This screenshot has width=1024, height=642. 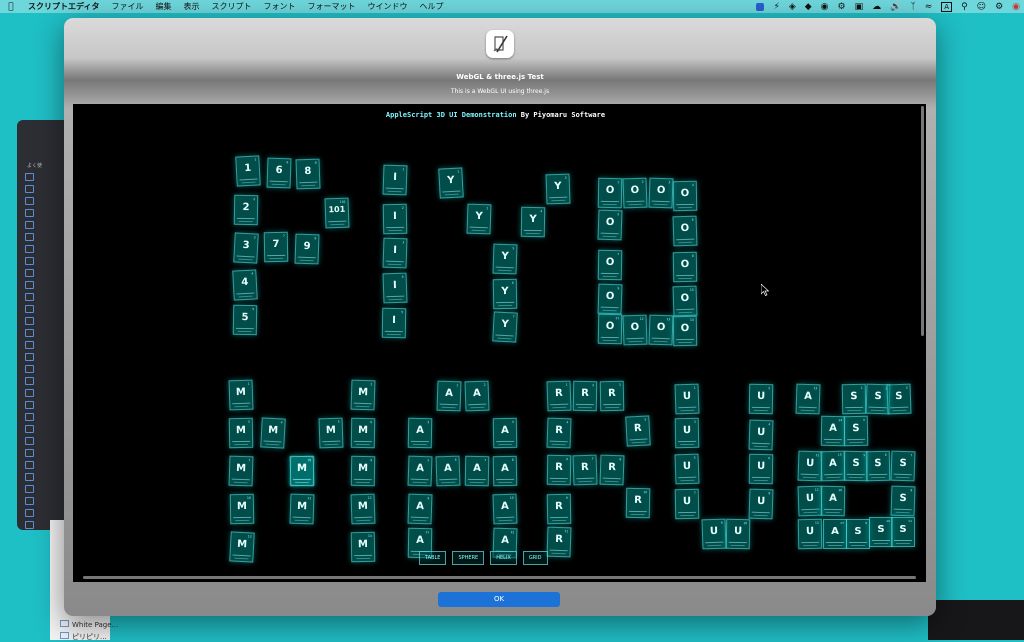 I want to click on element-tile: 66, so click(x=279, y=173).